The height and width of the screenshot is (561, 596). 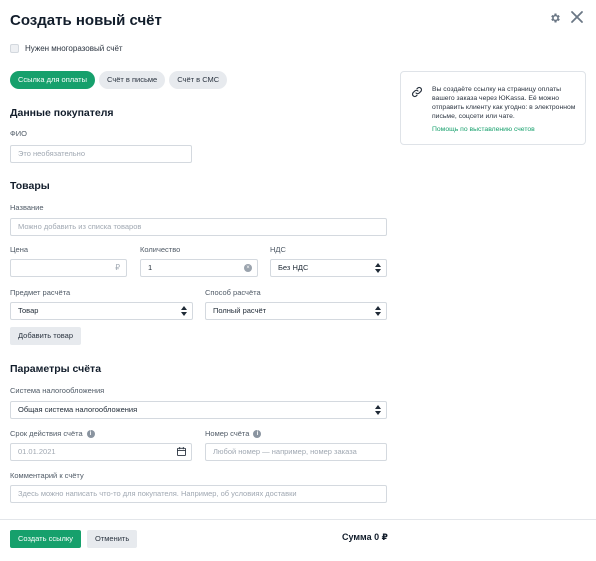 What do you see at coordinates (198, 410) in the screenshot?
I see `tax-system-select: Общая система налогообложения` at bounding box center [198, 410].